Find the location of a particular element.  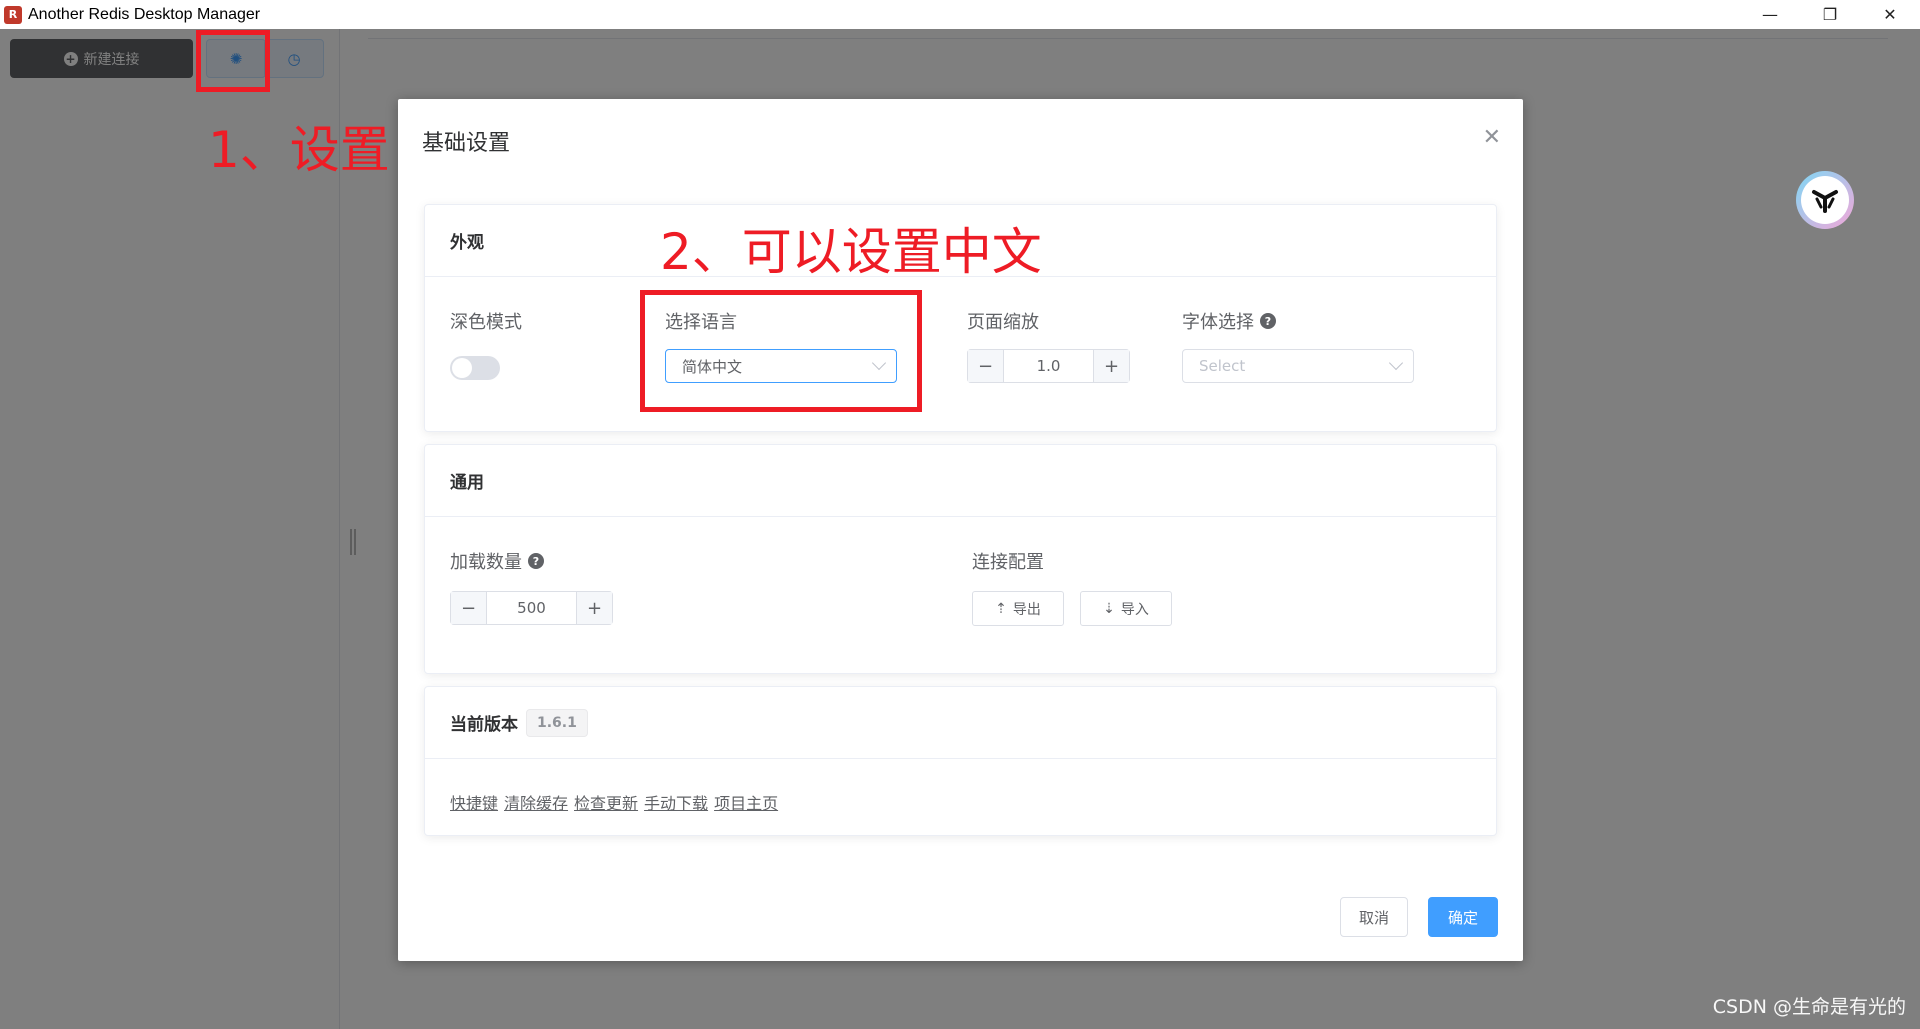

export-label: 导出 is located at coordinates (1026, 609).